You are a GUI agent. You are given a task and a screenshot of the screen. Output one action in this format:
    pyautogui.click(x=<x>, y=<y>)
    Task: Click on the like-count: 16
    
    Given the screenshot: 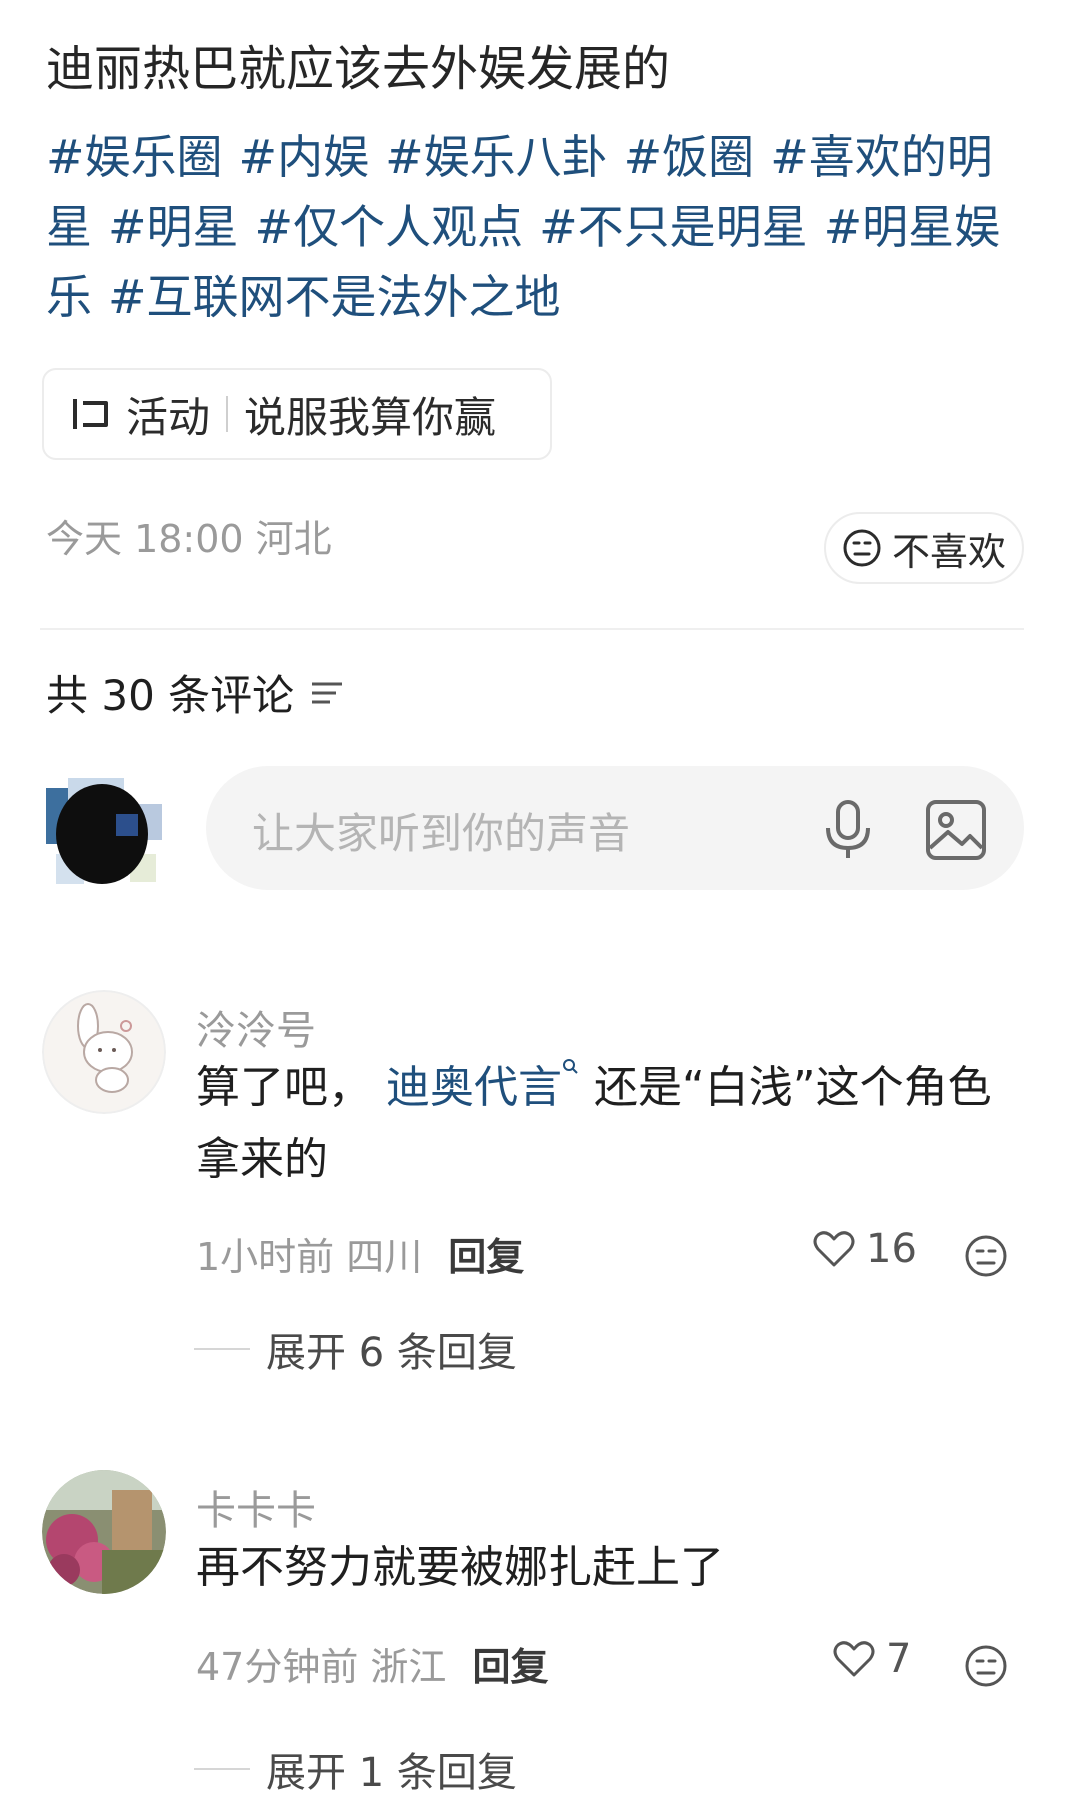 What is the action you would take?
    pyautogui.click(x=891, y=1249)
    